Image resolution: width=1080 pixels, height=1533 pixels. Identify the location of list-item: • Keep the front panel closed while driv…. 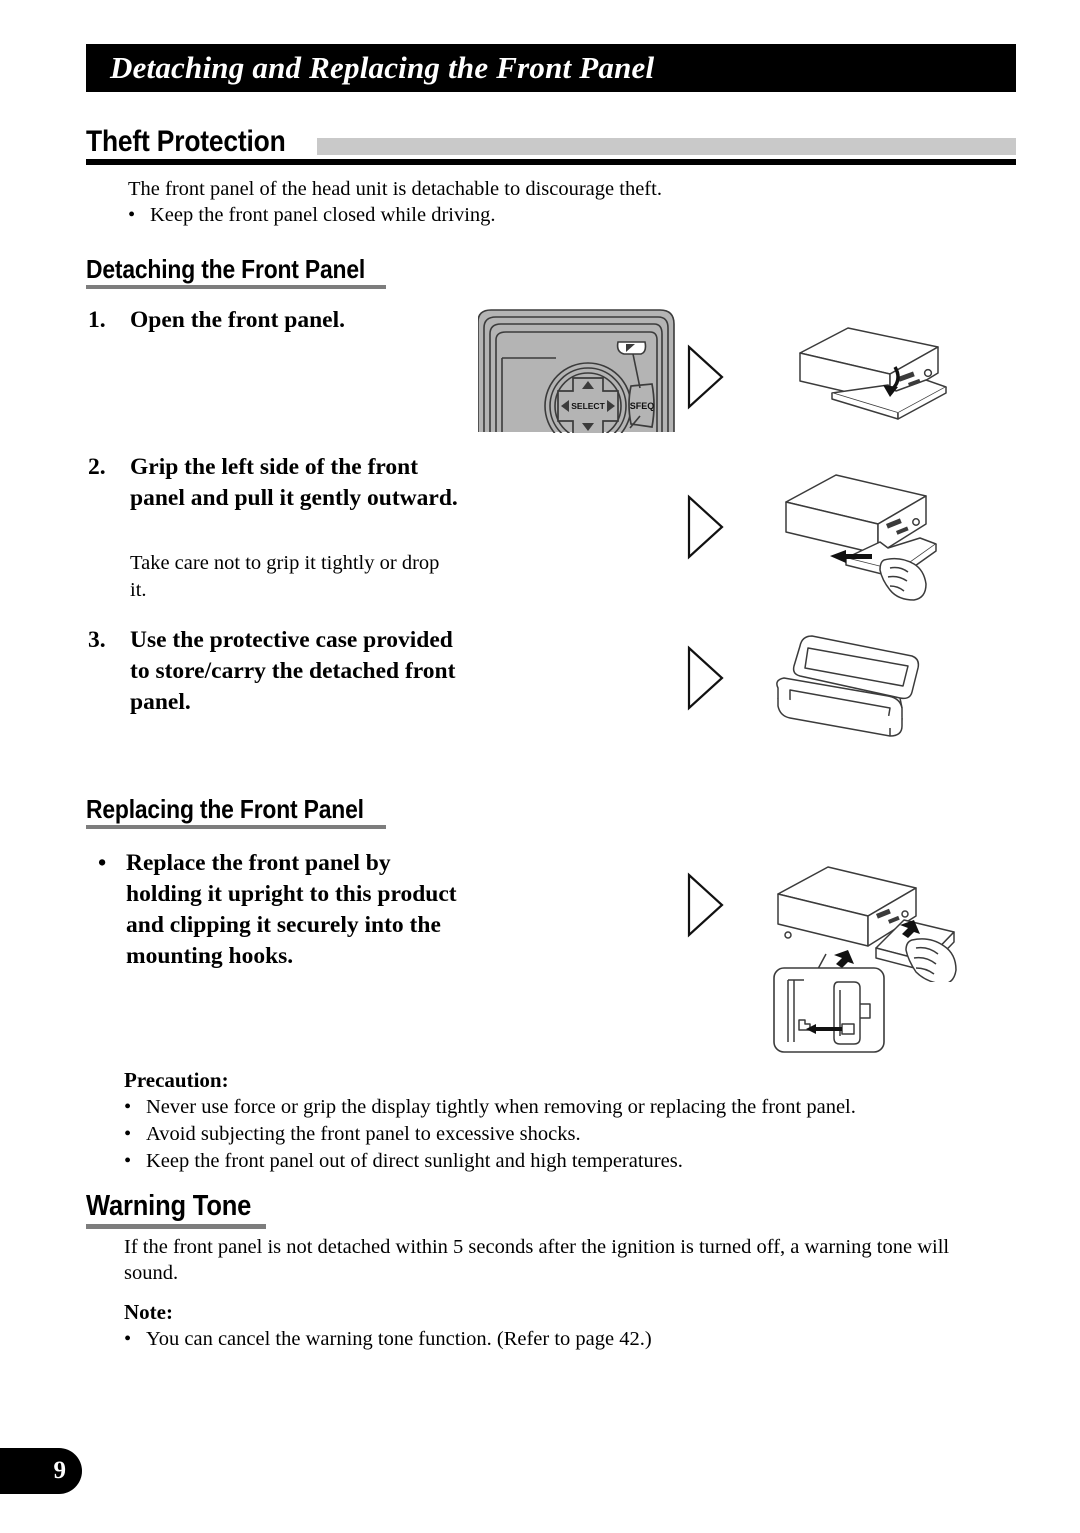
(538, 215).